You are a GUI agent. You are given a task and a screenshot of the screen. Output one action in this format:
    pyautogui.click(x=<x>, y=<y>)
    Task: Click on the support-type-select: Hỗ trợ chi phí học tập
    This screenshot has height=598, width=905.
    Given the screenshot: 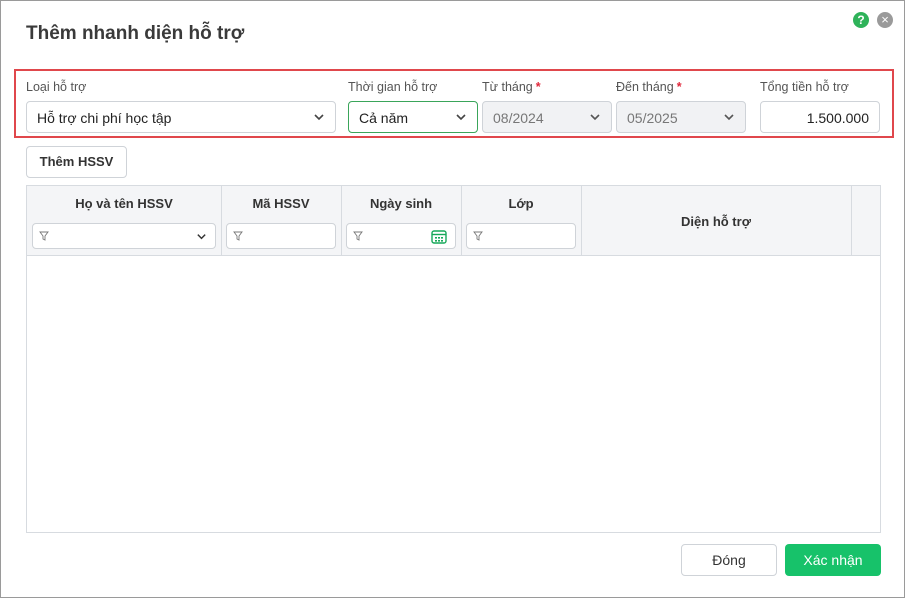 What is the action you would take?
    pyautogui.click(x=181, y=117)
    